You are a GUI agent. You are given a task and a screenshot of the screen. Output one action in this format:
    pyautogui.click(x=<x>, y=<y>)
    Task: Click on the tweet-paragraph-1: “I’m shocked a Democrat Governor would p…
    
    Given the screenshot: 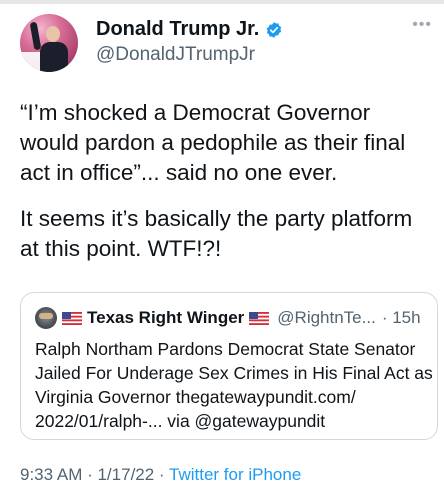 What is the action you would take?
    pyautogui.click(x=213, y=142)
    